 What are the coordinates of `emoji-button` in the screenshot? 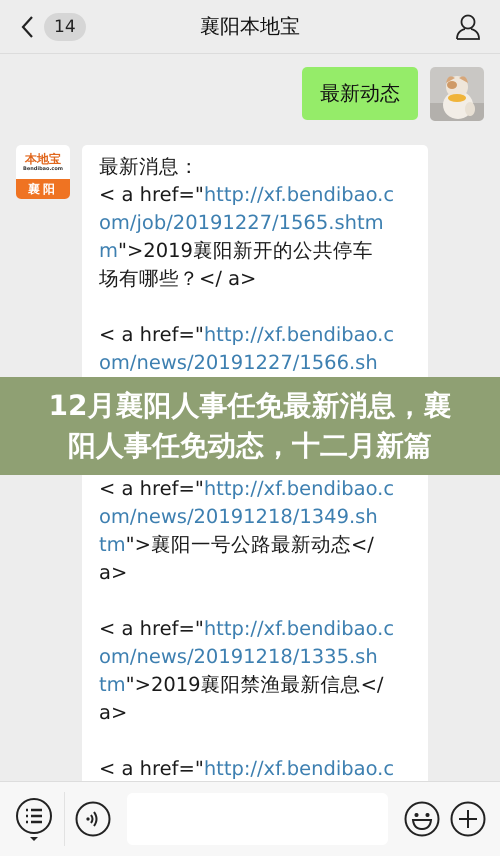 It's located at (422, 819).